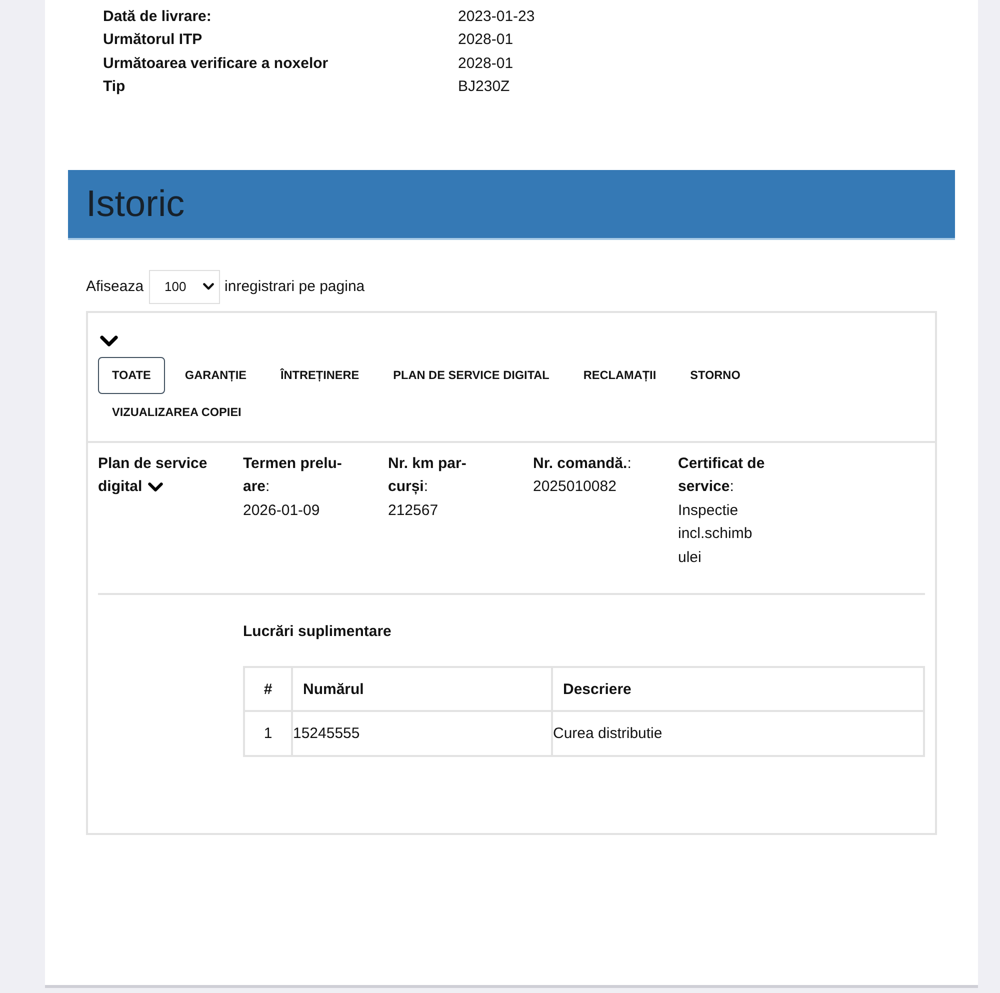 This screenshot has height=993, width=1000. I want to click on info-label: Tip, so click(114, 87).